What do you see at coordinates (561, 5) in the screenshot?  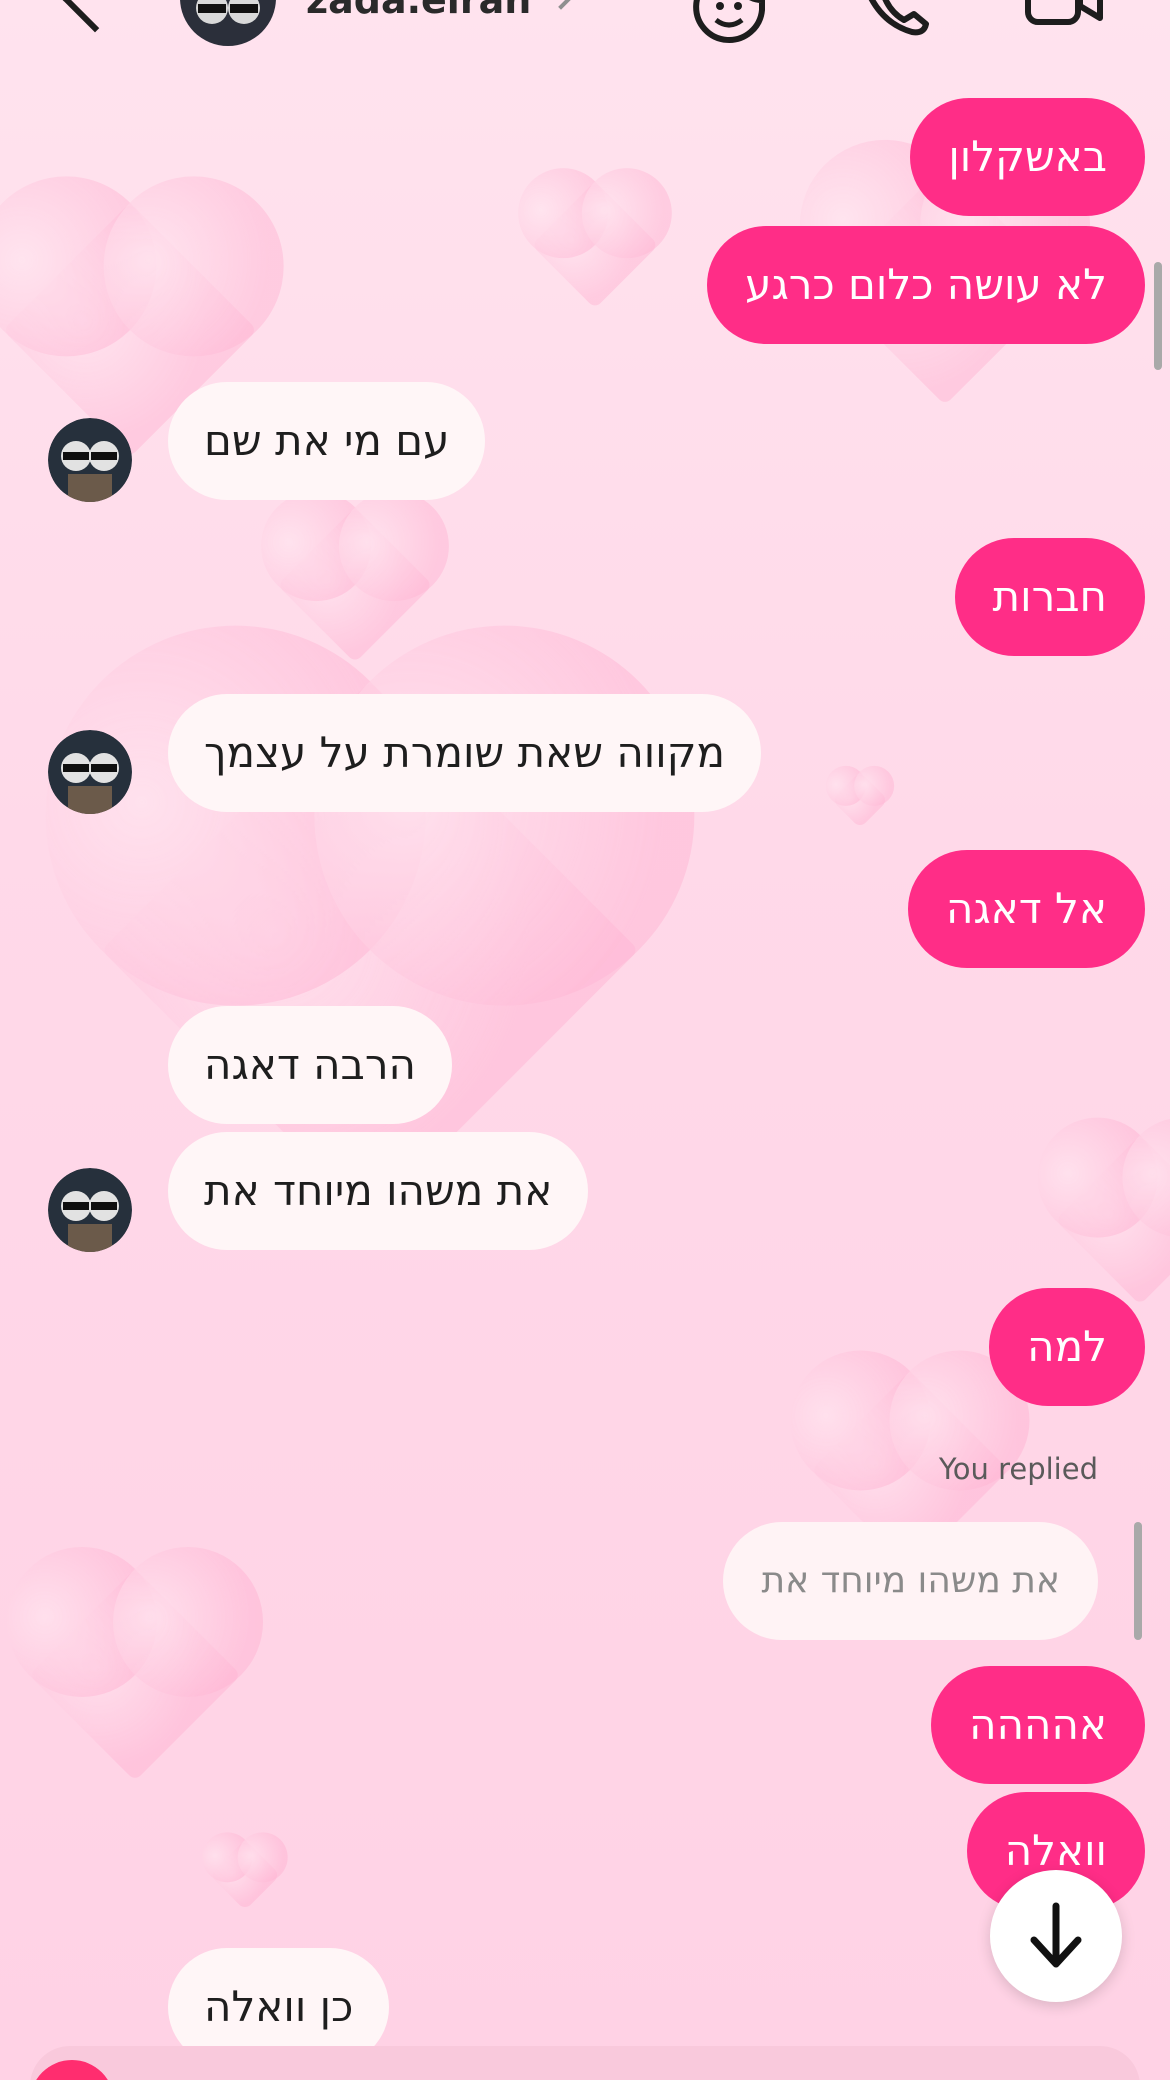 I see `chevron-right-icon` at bounding box center [561, 5].